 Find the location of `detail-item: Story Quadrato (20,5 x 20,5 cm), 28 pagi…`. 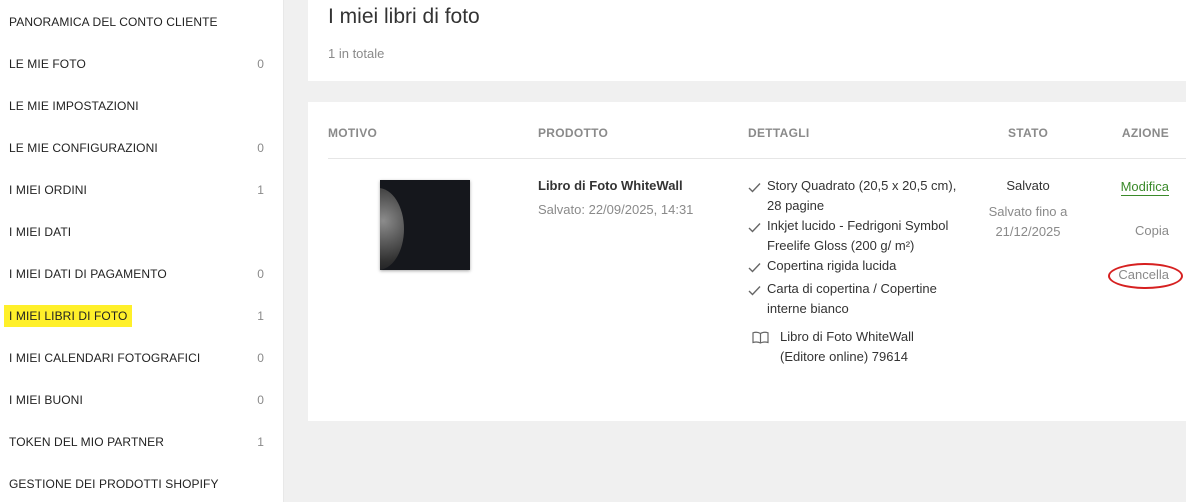

detail-item: Story Quadrato (20,5 x 20,5 cm), 28 pagi… is located at coordinates (853, 196).